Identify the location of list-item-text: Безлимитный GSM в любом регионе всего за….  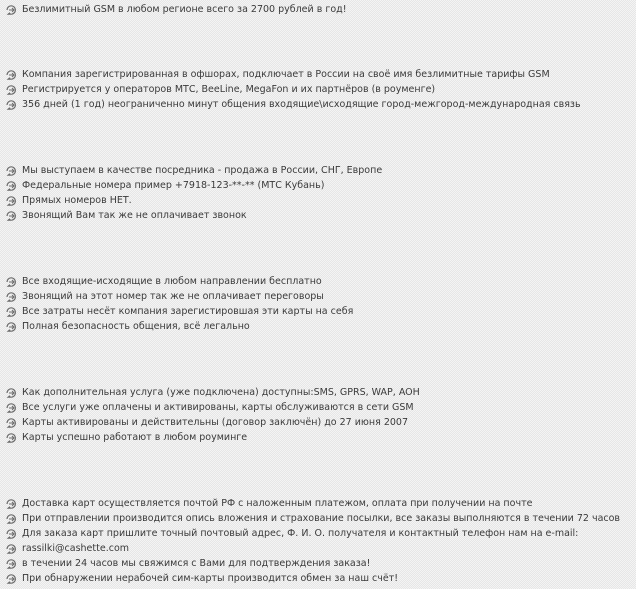
(184, 9).